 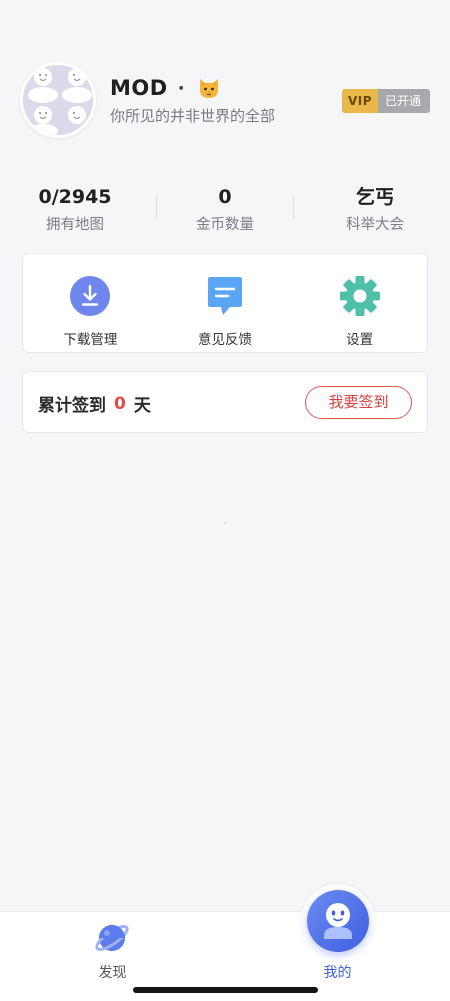 I want to click on checkin-suffix: 天, so click(x=142, y=406).